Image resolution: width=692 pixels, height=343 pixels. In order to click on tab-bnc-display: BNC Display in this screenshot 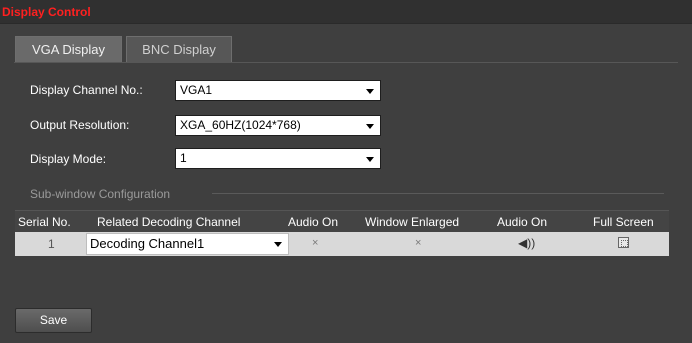, I will do `click(179, 49)`.